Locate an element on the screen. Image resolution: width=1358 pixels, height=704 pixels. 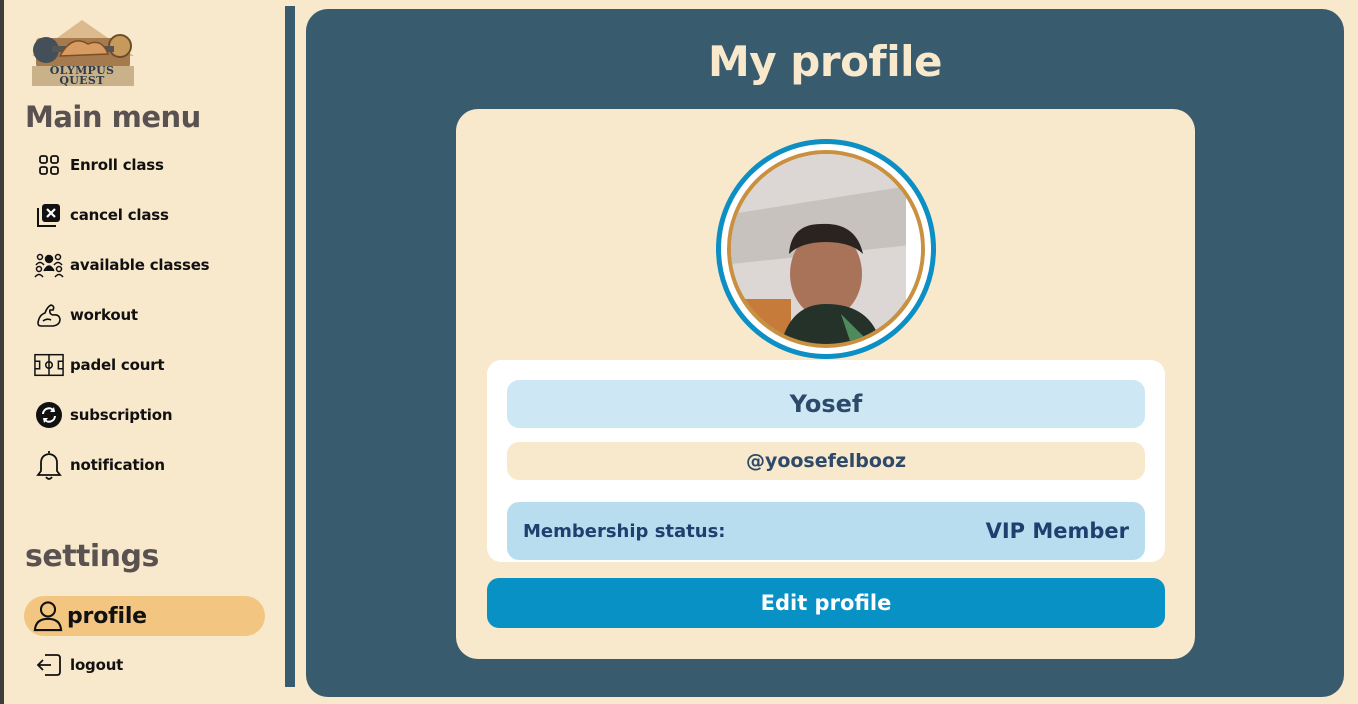
avatar-ring is located at coordinates (826, 249).